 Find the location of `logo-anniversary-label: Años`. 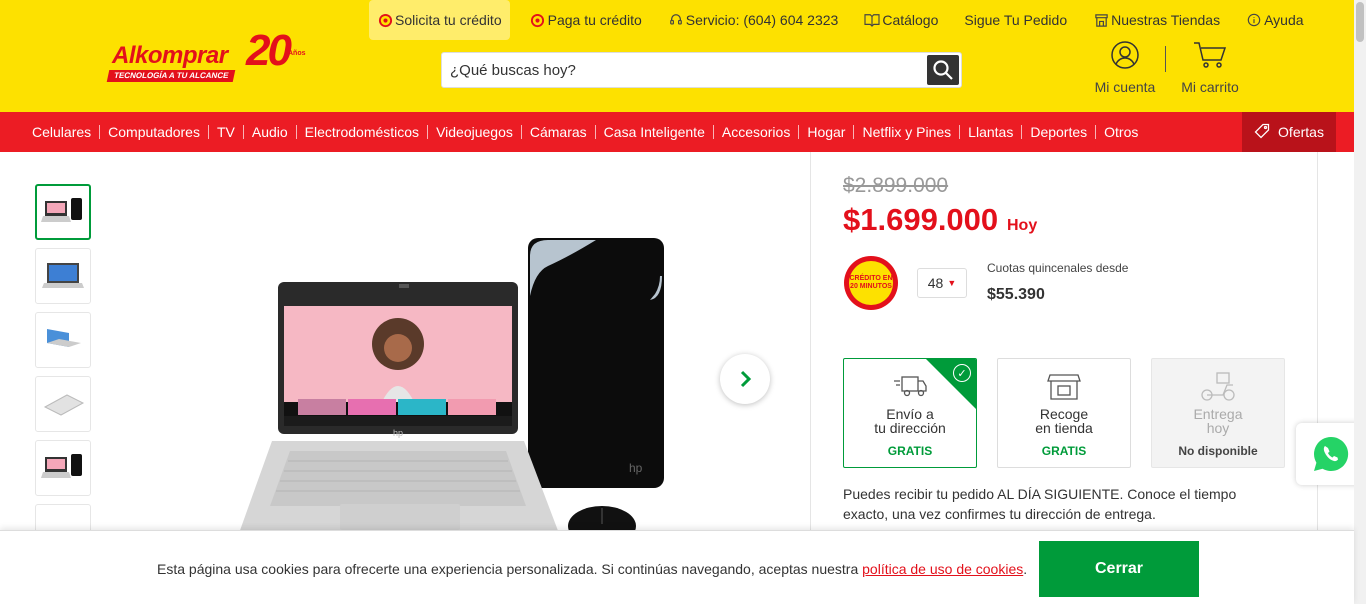

logo-anniversary-label: Años is located at coordinates (297, 53).